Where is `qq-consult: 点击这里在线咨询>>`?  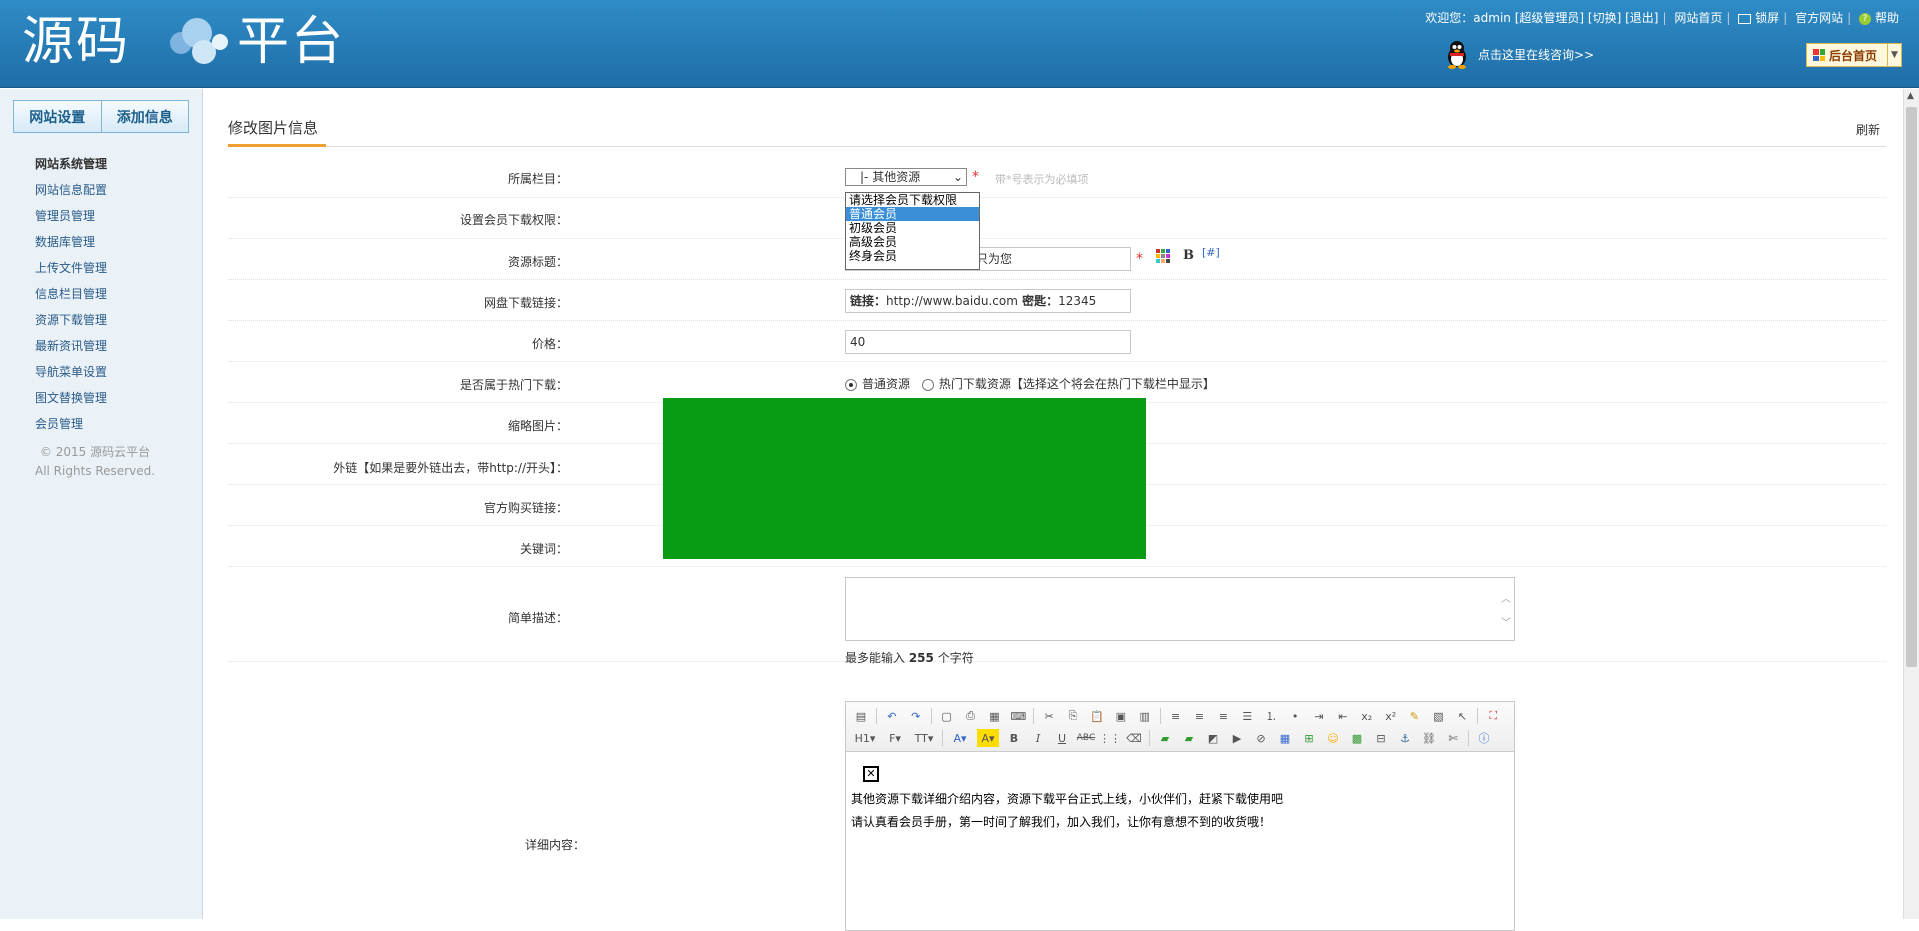
qq-consult: 点击这里在线咨询>> is located at coordinates (1519, 54).